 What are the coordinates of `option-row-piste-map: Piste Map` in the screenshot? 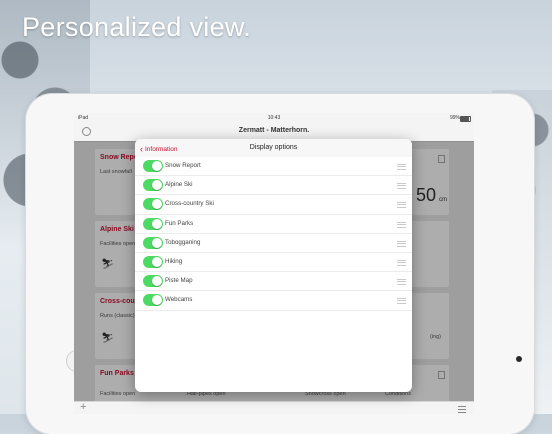 It's located at (273, 282).